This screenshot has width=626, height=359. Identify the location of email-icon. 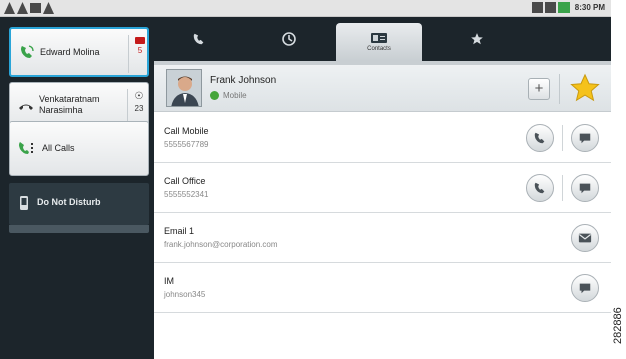
(585, 238).